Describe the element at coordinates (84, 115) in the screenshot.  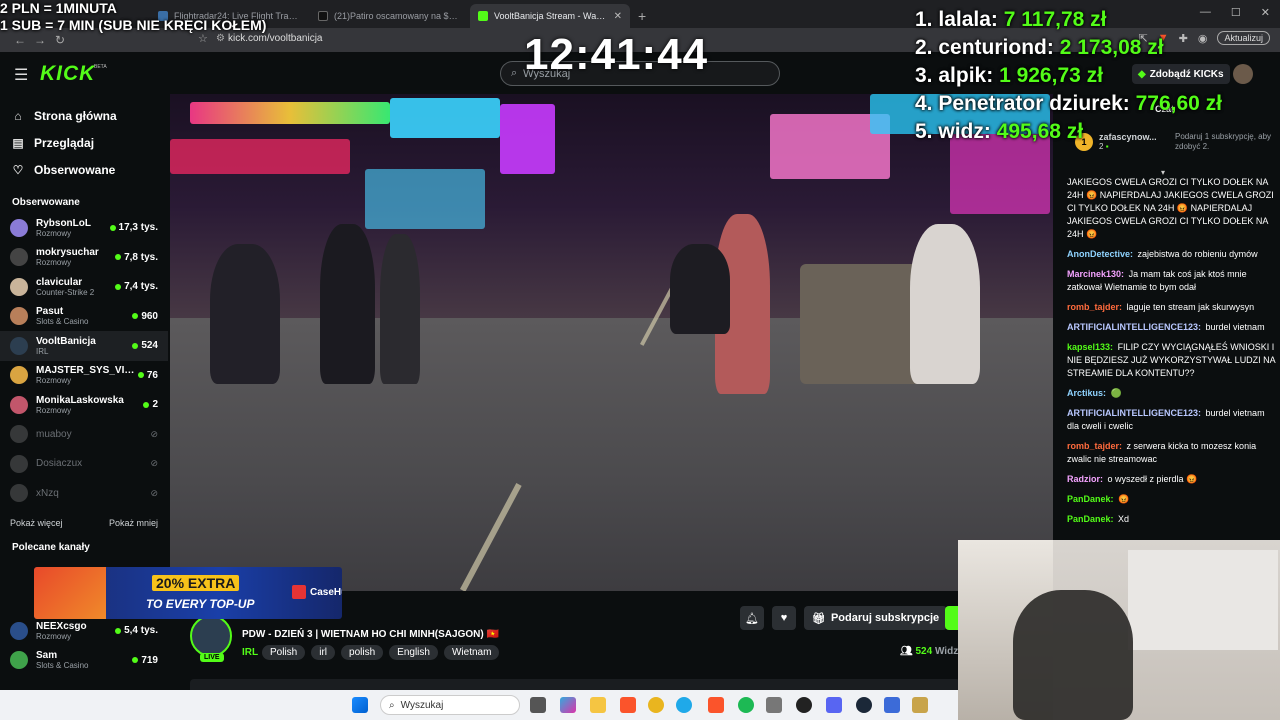
I see `sidebar-item-home: ⌂ Strona główna` at that location.